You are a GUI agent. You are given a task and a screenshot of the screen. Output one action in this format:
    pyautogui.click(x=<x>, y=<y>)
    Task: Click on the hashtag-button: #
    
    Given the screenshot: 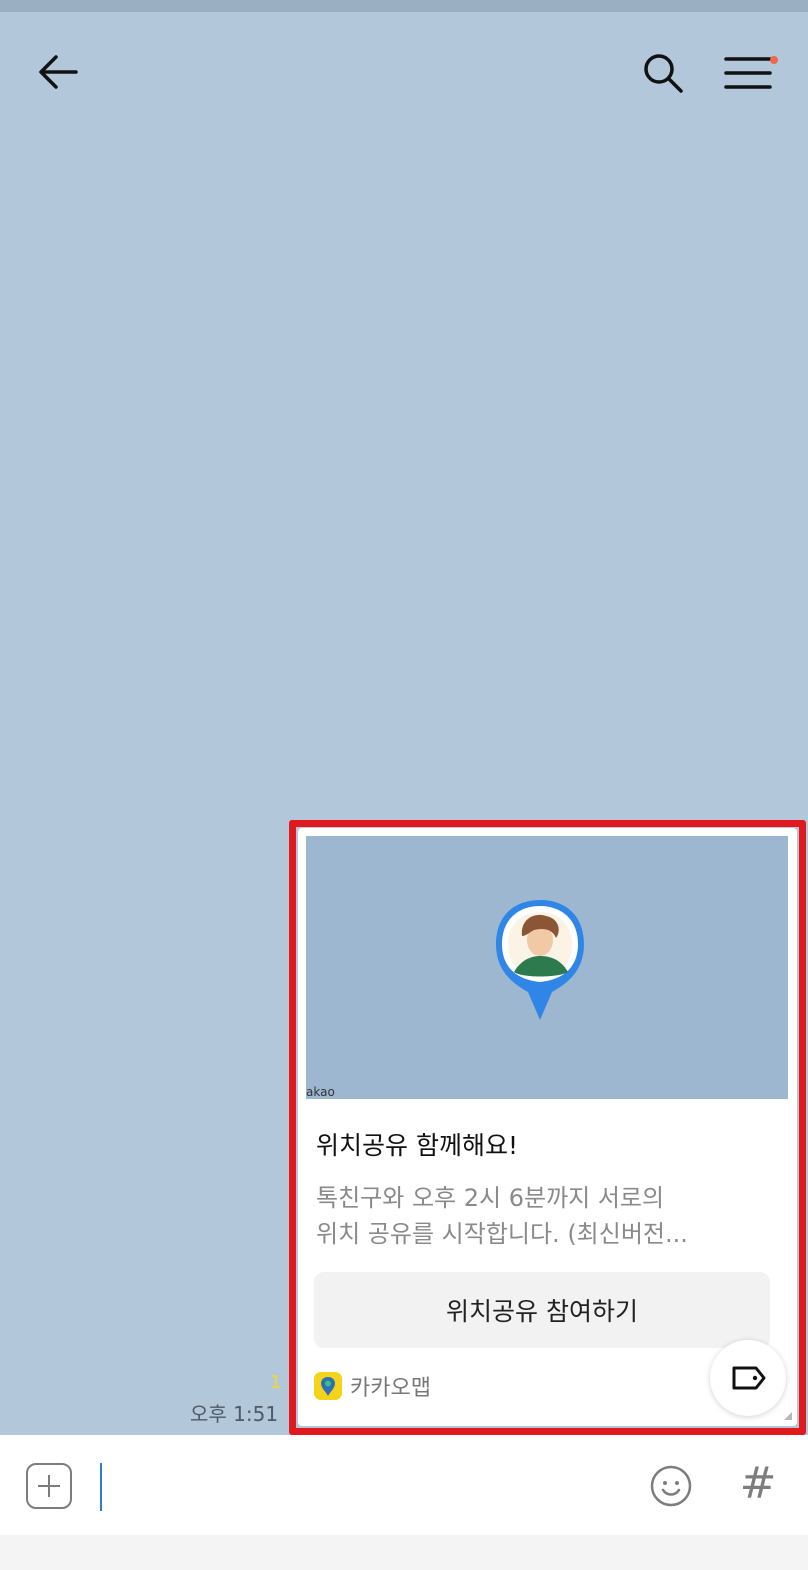 What is the action you would take?
    pyautogui.click(x=758, y=1484)
    